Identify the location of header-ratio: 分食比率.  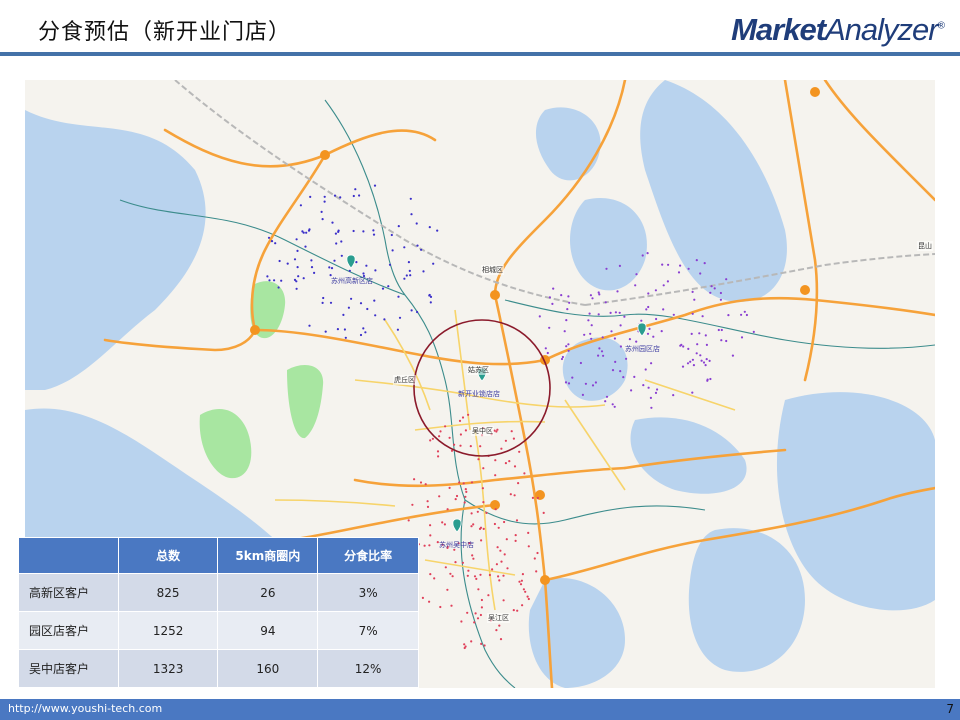
(368, 555).